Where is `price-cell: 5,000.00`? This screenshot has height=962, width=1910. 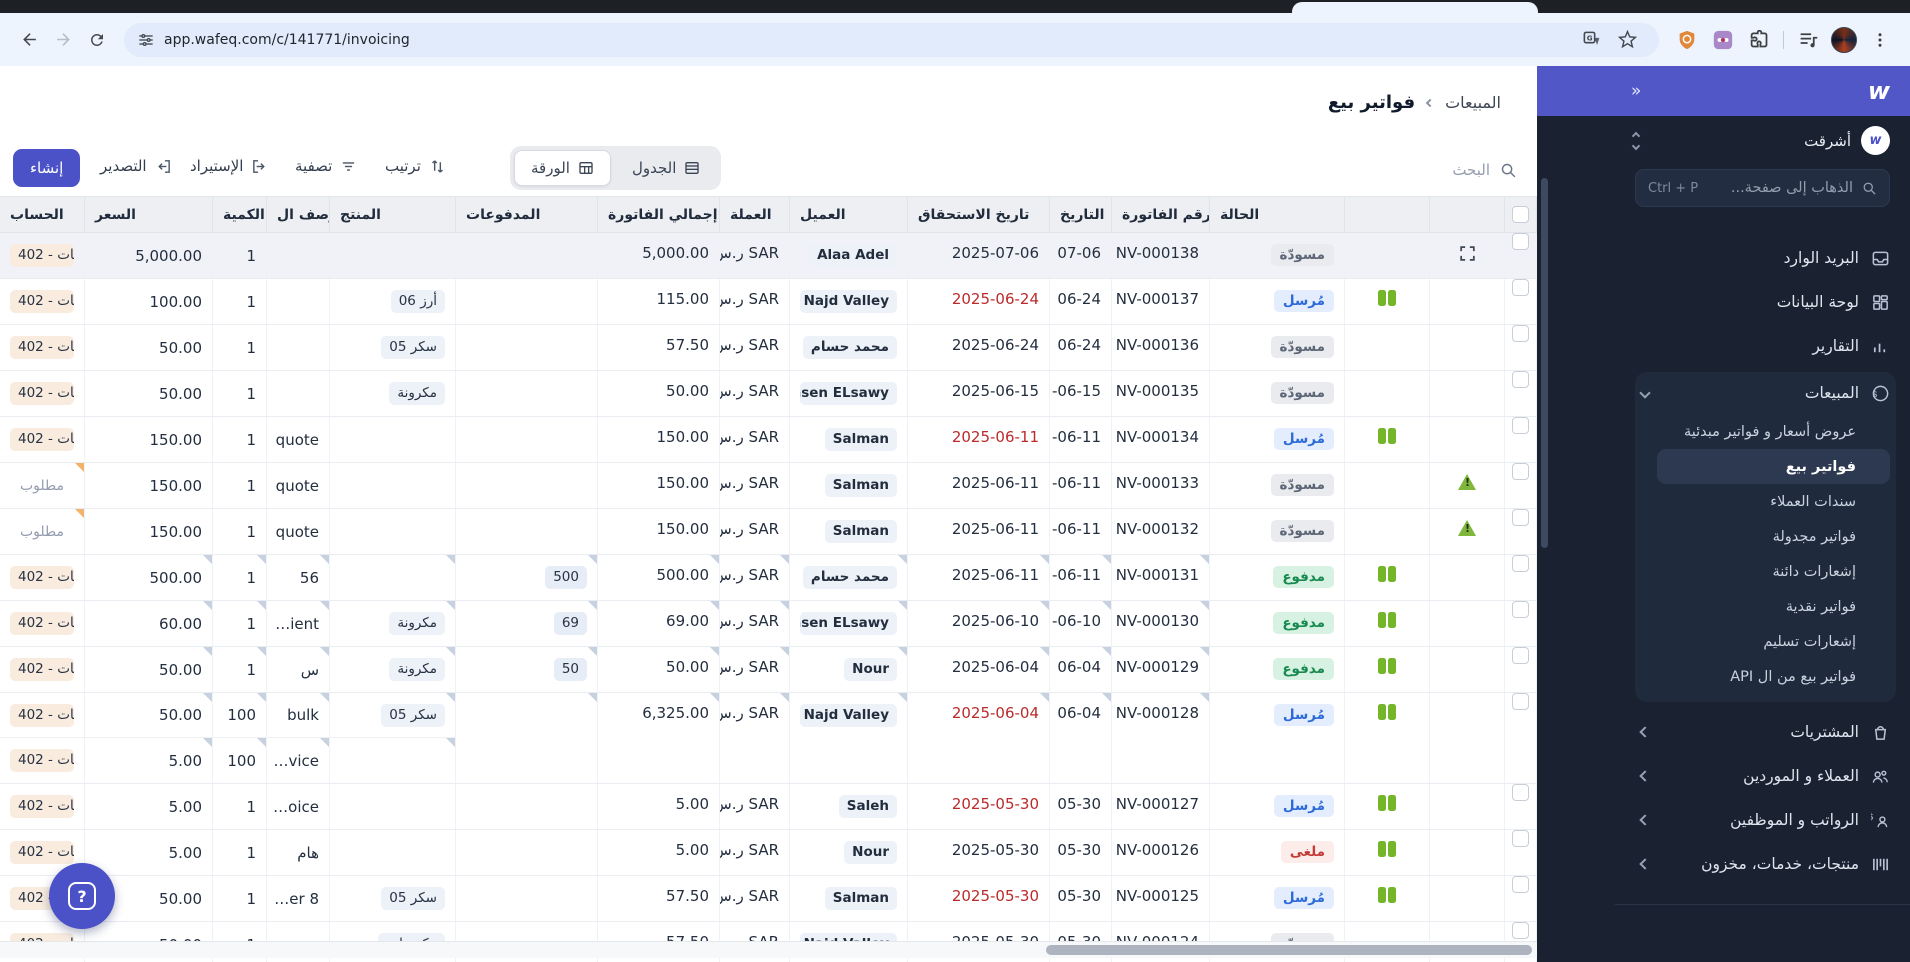
price-cell: 5,000.00 is located at coordinates (149, 255).